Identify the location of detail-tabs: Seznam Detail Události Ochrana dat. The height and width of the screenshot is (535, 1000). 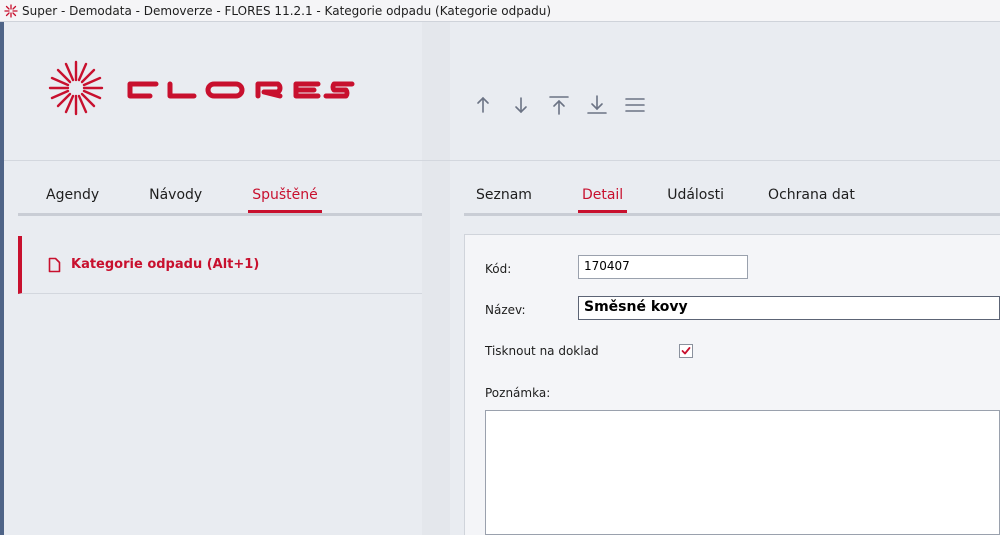
(690, 200).